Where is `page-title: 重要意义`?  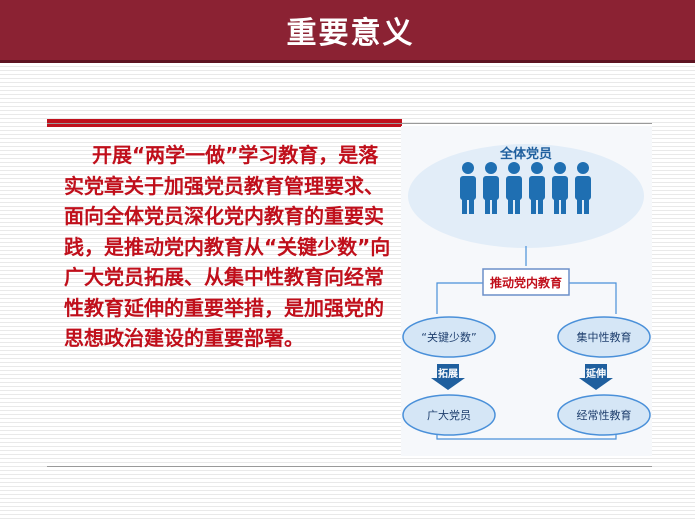
page-title: 重要意义 is located at coordinates (350, 33).